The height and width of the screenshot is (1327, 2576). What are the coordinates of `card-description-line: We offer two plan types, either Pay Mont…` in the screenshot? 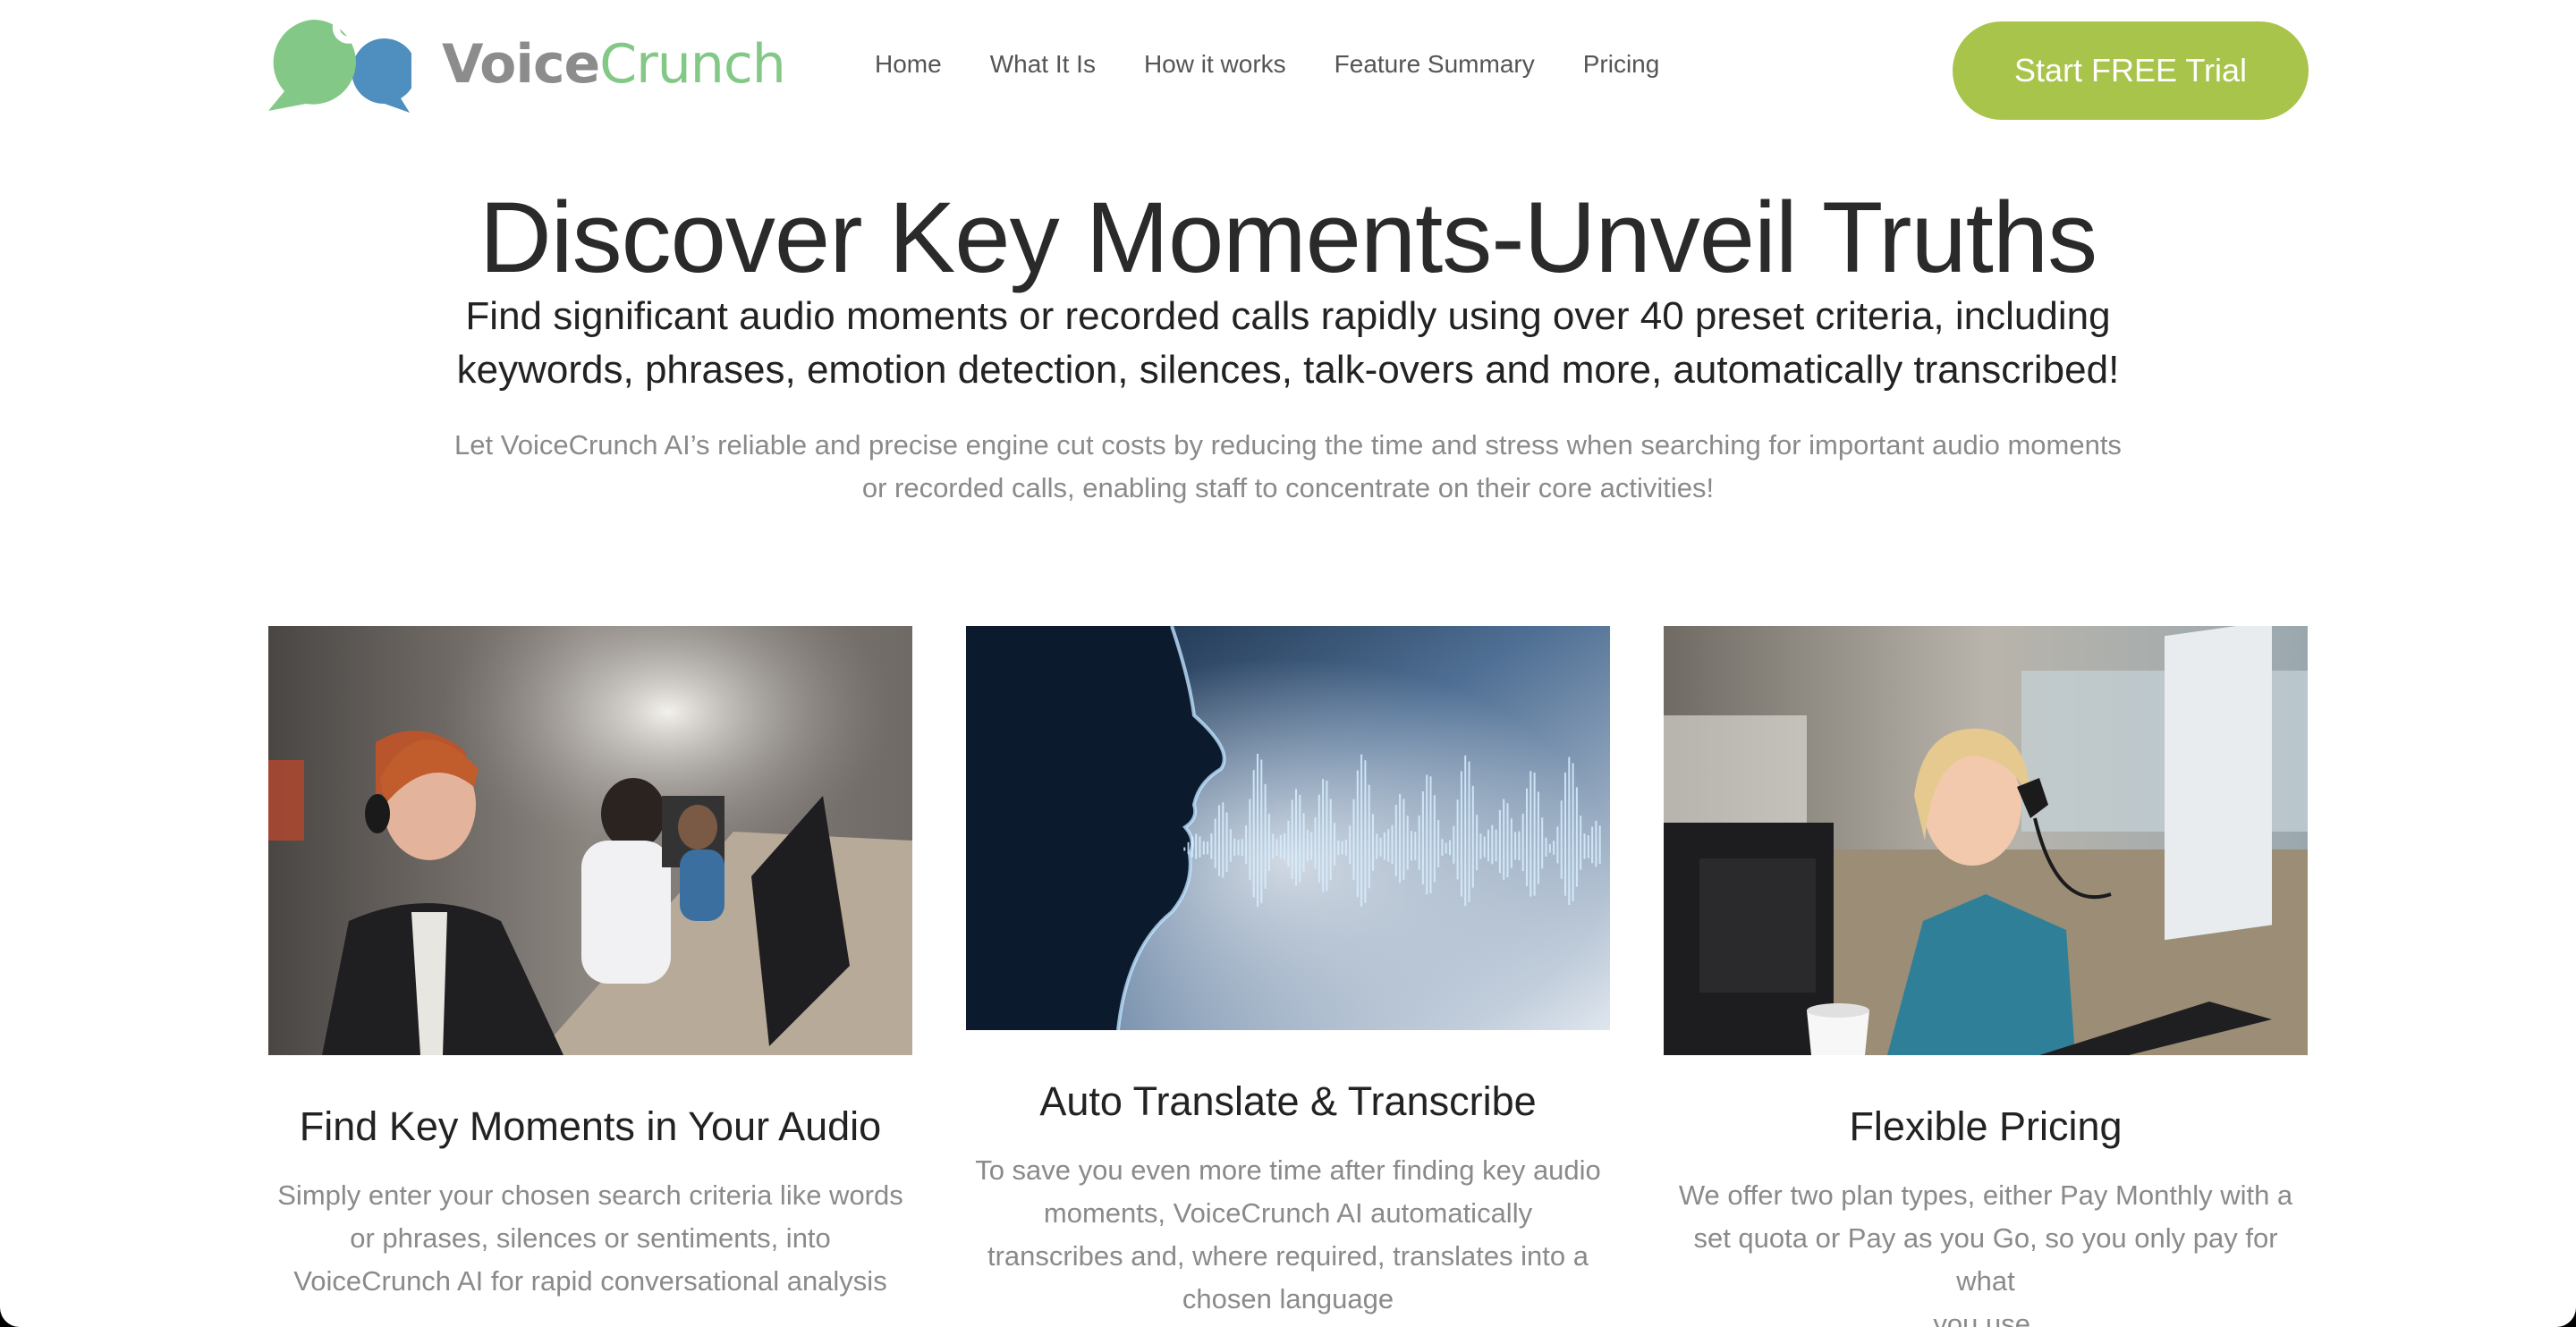 It's located at (1985, 1195).